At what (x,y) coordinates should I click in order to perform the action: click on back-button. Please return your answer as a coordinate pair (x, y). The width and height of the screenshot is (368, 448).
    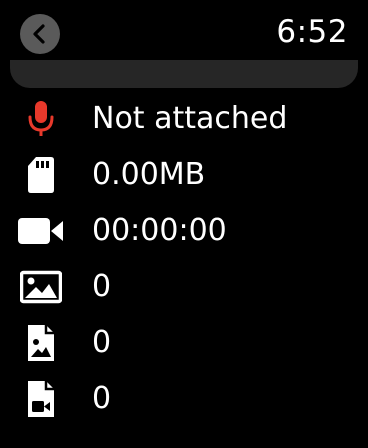
    Looking at the image, I should click on (40, 34).